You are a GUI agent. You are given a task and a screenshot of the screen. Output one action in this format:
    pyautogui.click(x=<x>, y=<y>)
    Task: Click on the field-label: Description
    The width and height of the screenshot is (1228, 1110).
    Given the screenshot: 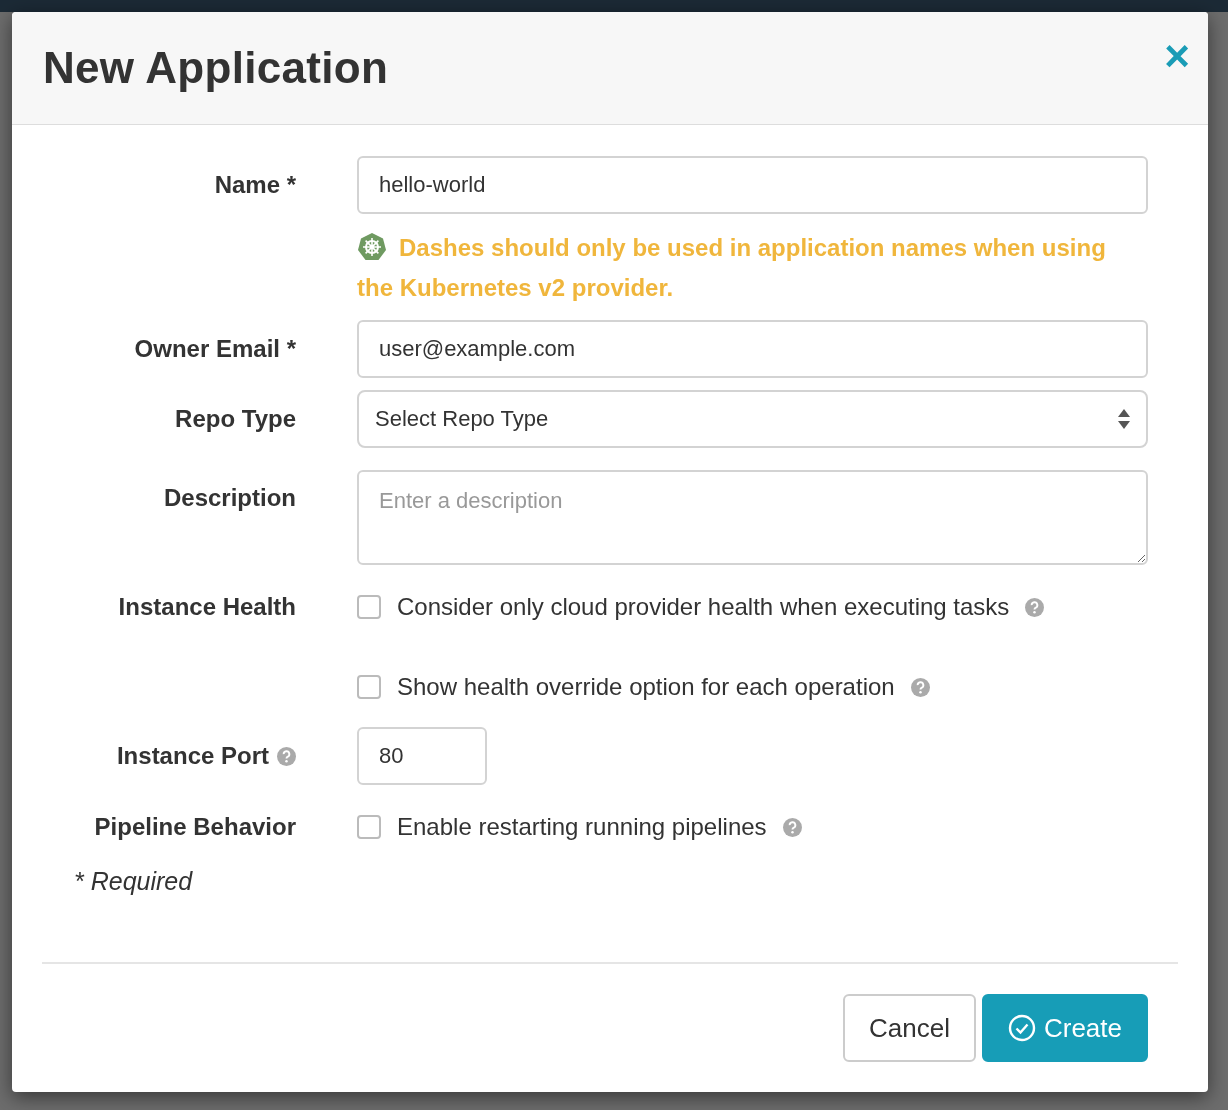 What is the action you would take?
    pyautogui.click(x=229, y=498)
    